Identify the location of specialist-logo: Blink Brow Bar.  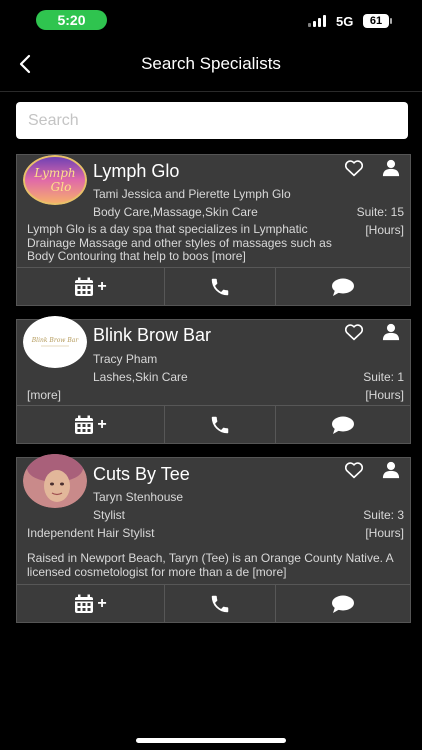
(55, 342).